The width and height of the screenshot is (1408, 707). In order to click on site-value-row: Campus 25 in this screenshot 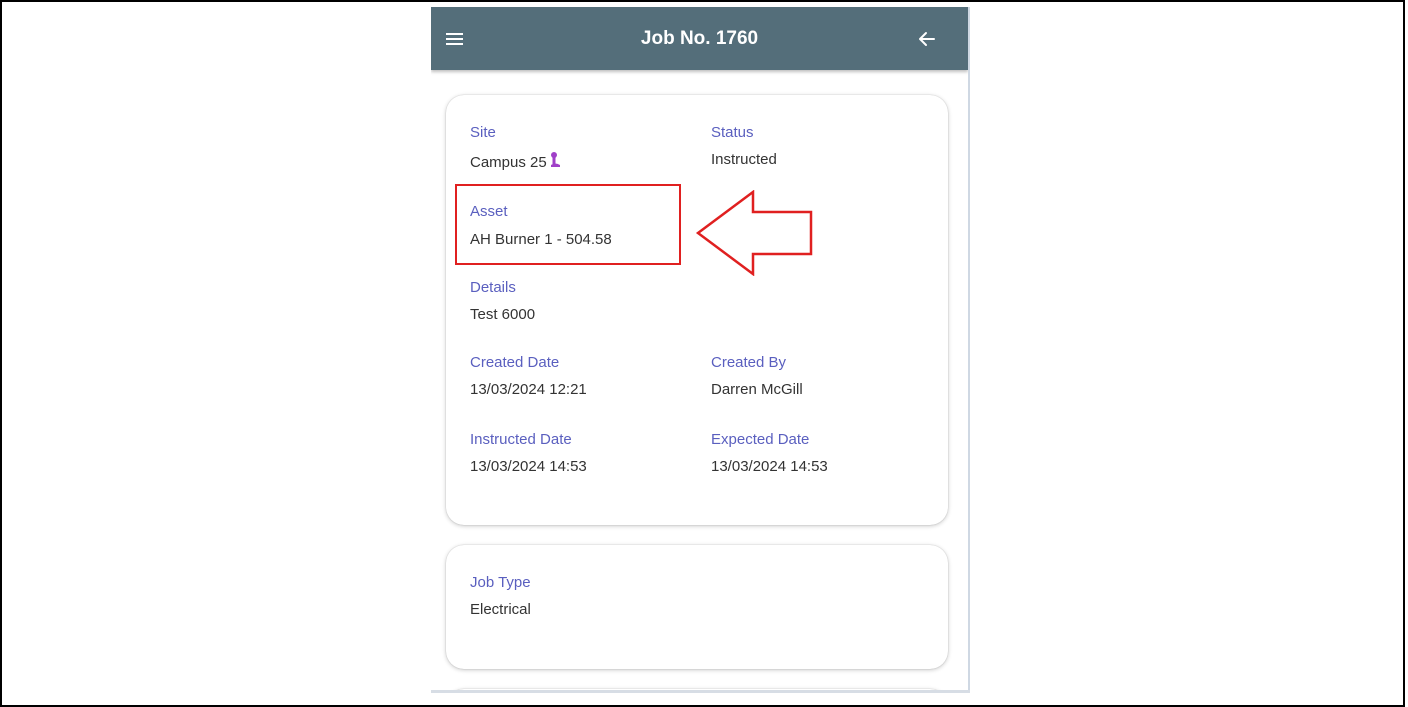, I will do `click(515, 161)`.